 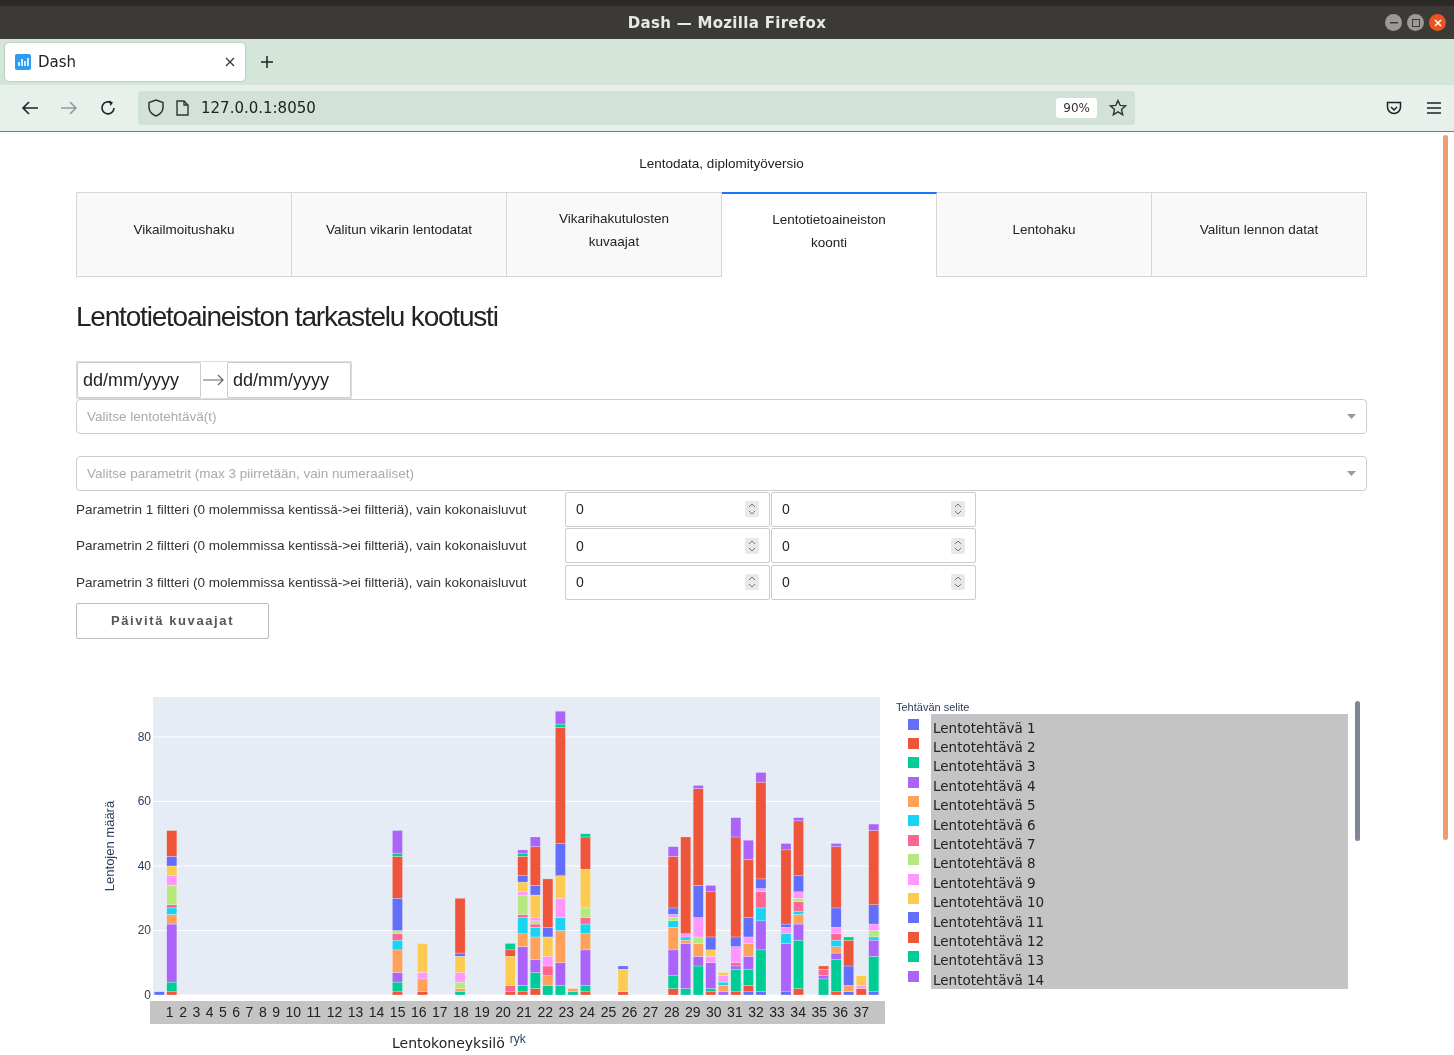 I want to click on x-tick-label: 30, so click(x=714, y=1012).